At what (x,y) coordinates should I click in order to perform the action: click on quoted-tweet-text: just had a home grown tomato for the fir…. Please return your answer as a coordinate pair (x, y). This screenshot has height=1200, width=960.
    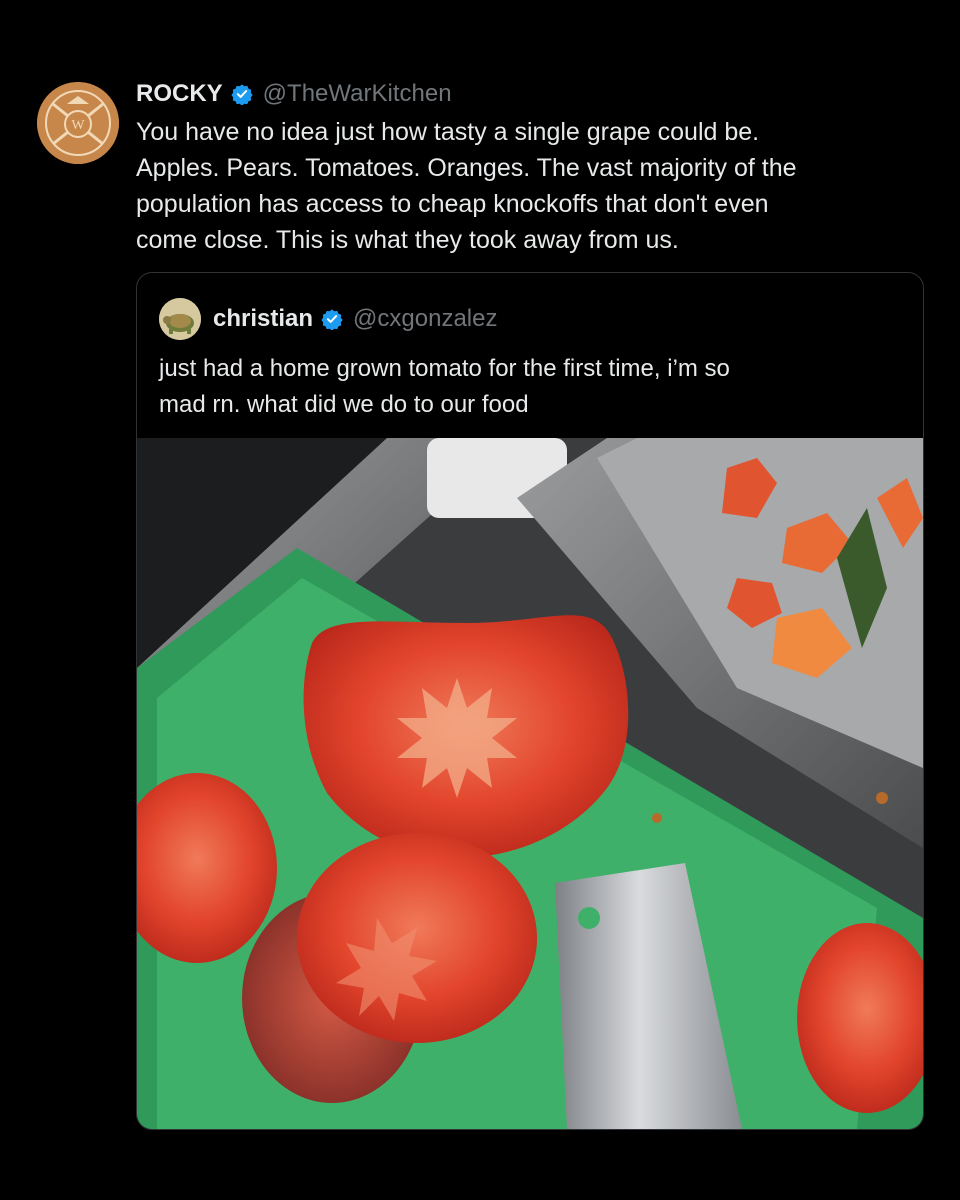
    Looking at the image, I should click on (524, 387).